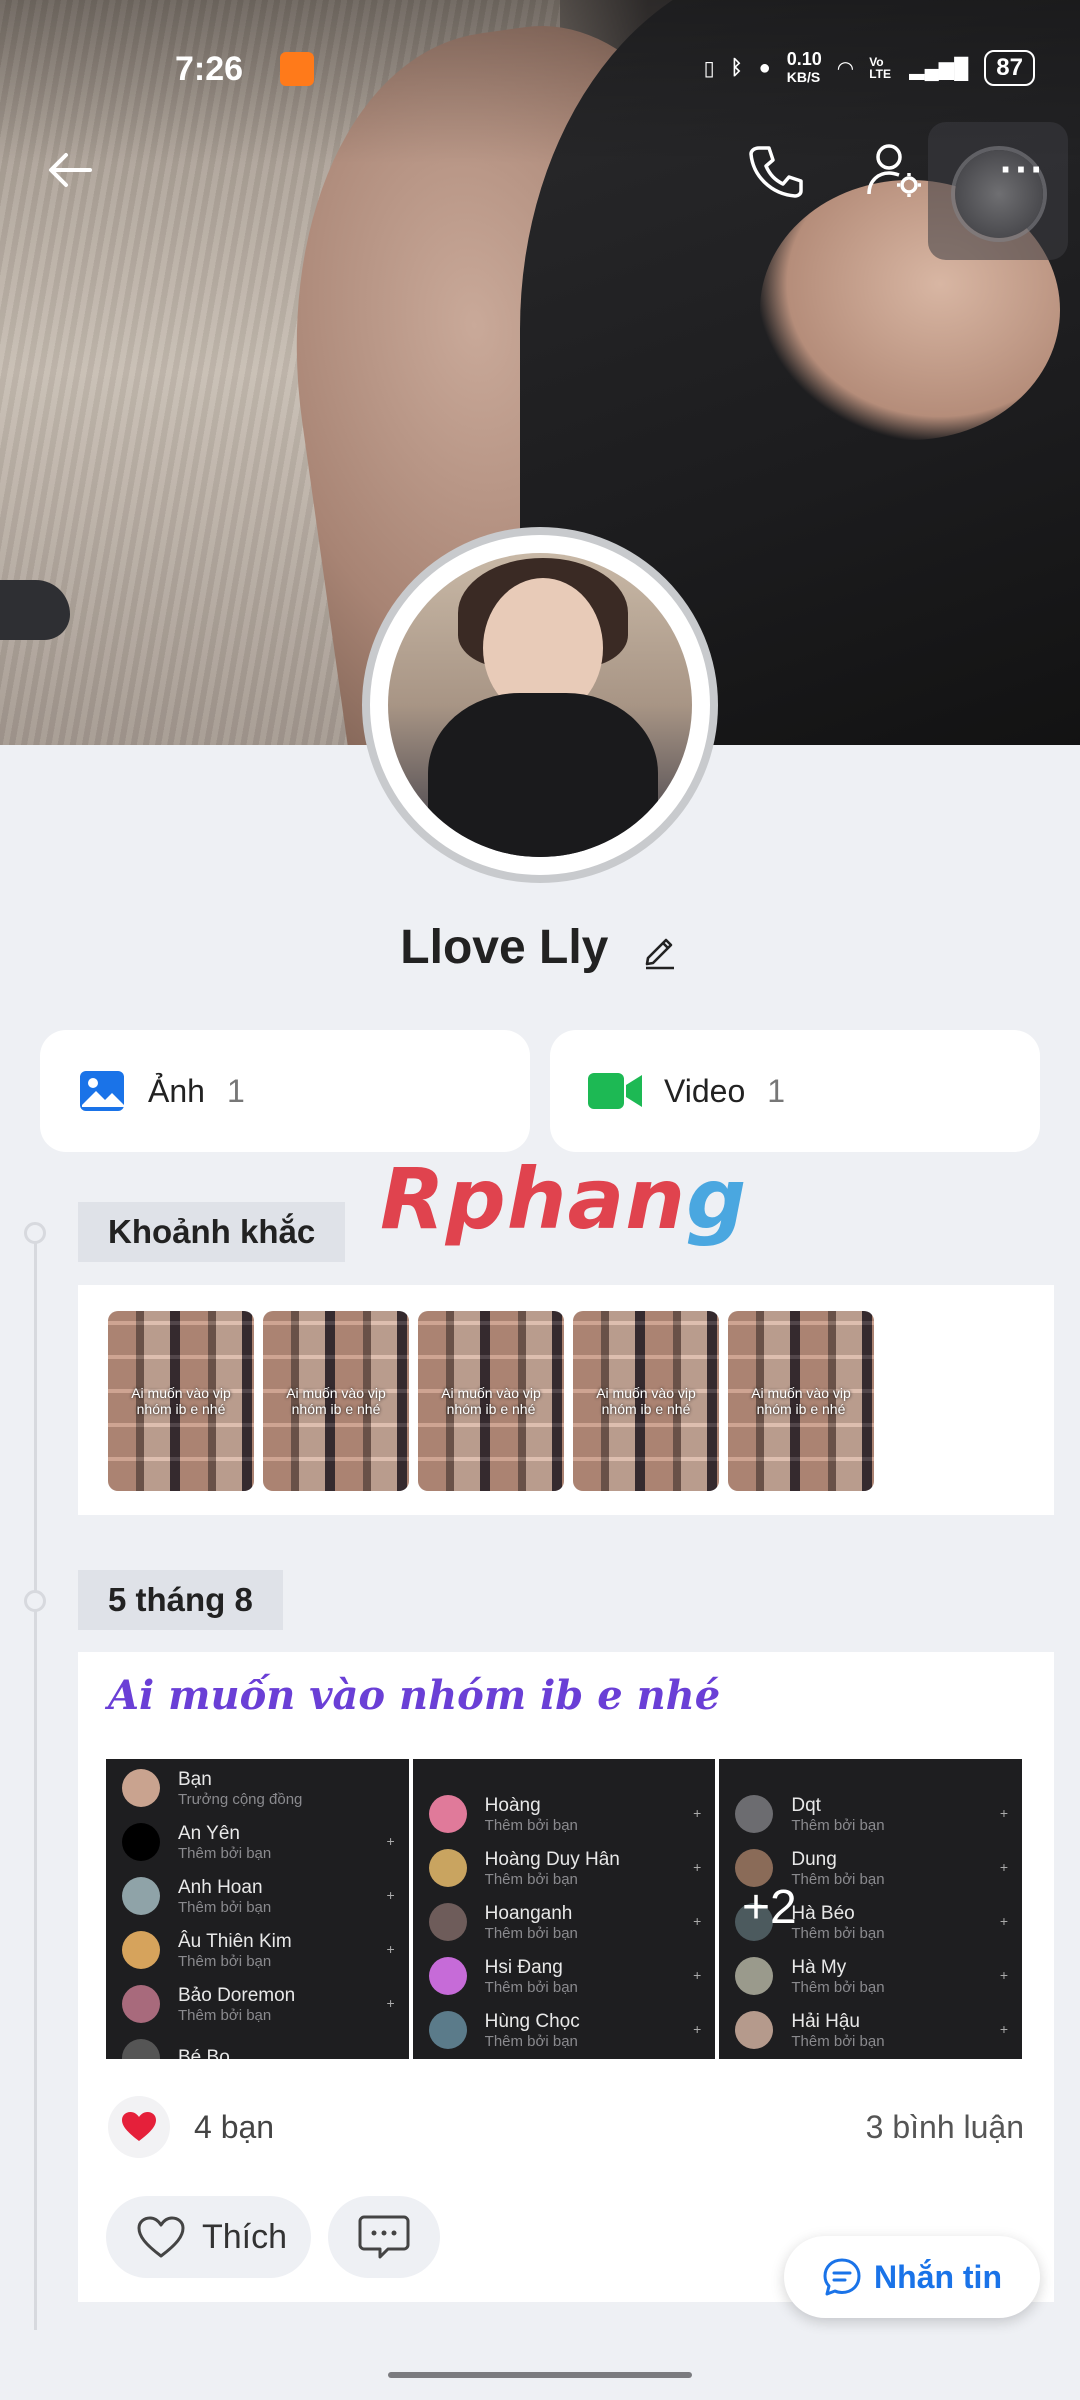 The width and height of the screenshot is (1080, 2400). Describe the element at coordinates (139, 2127) in the screenshot. I see `heart-reaction-icon` at that location.